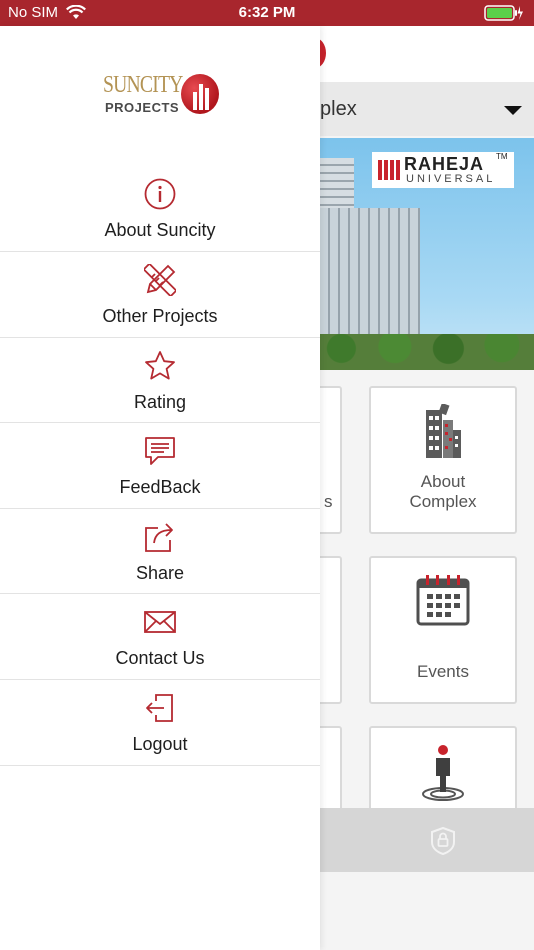  What do you see at coordinates (443, 843) in the screenshot?
I see `shield-lock-icon` at bounding box center [443, 843].